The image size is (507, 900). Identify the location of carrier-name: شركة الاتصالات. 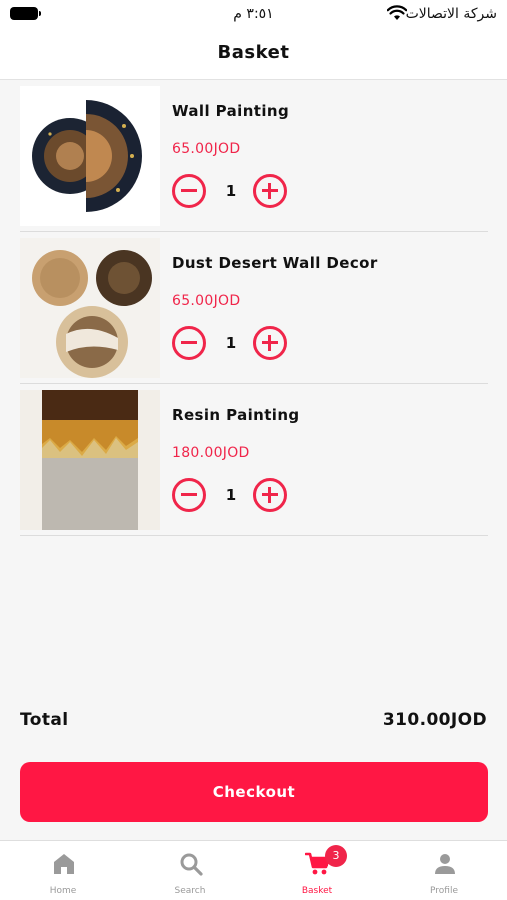
(451, 14).